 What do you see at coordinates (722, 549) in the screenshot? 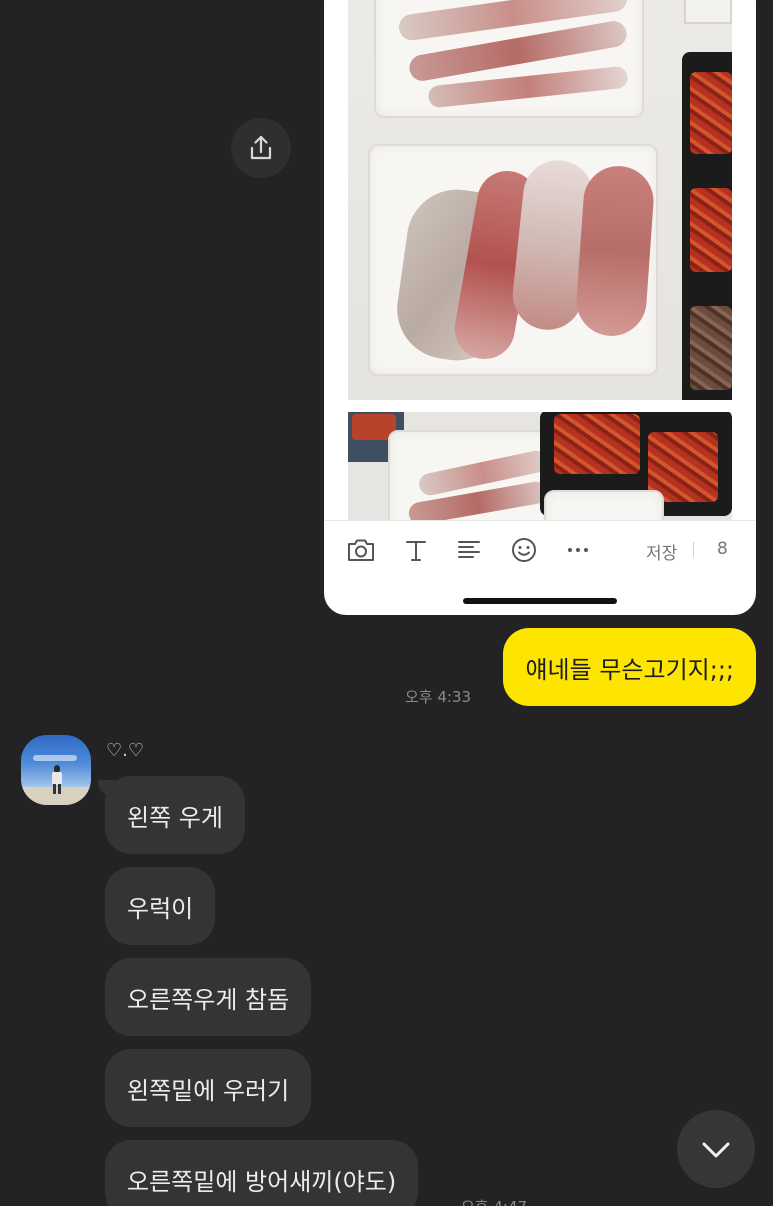
I see `page-count: 8` at bounding box center [722, 549].